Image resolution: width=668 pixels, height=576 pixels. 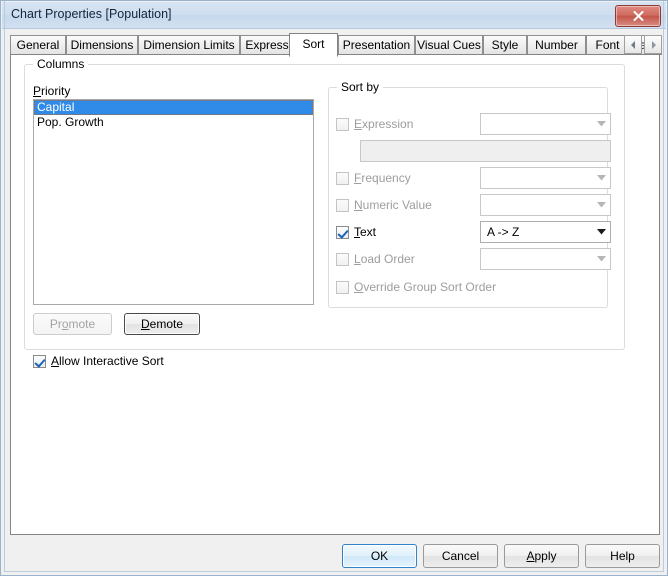 I want to click on sort-by-groupbox-label: Sort by, so click(x=360, y=87).